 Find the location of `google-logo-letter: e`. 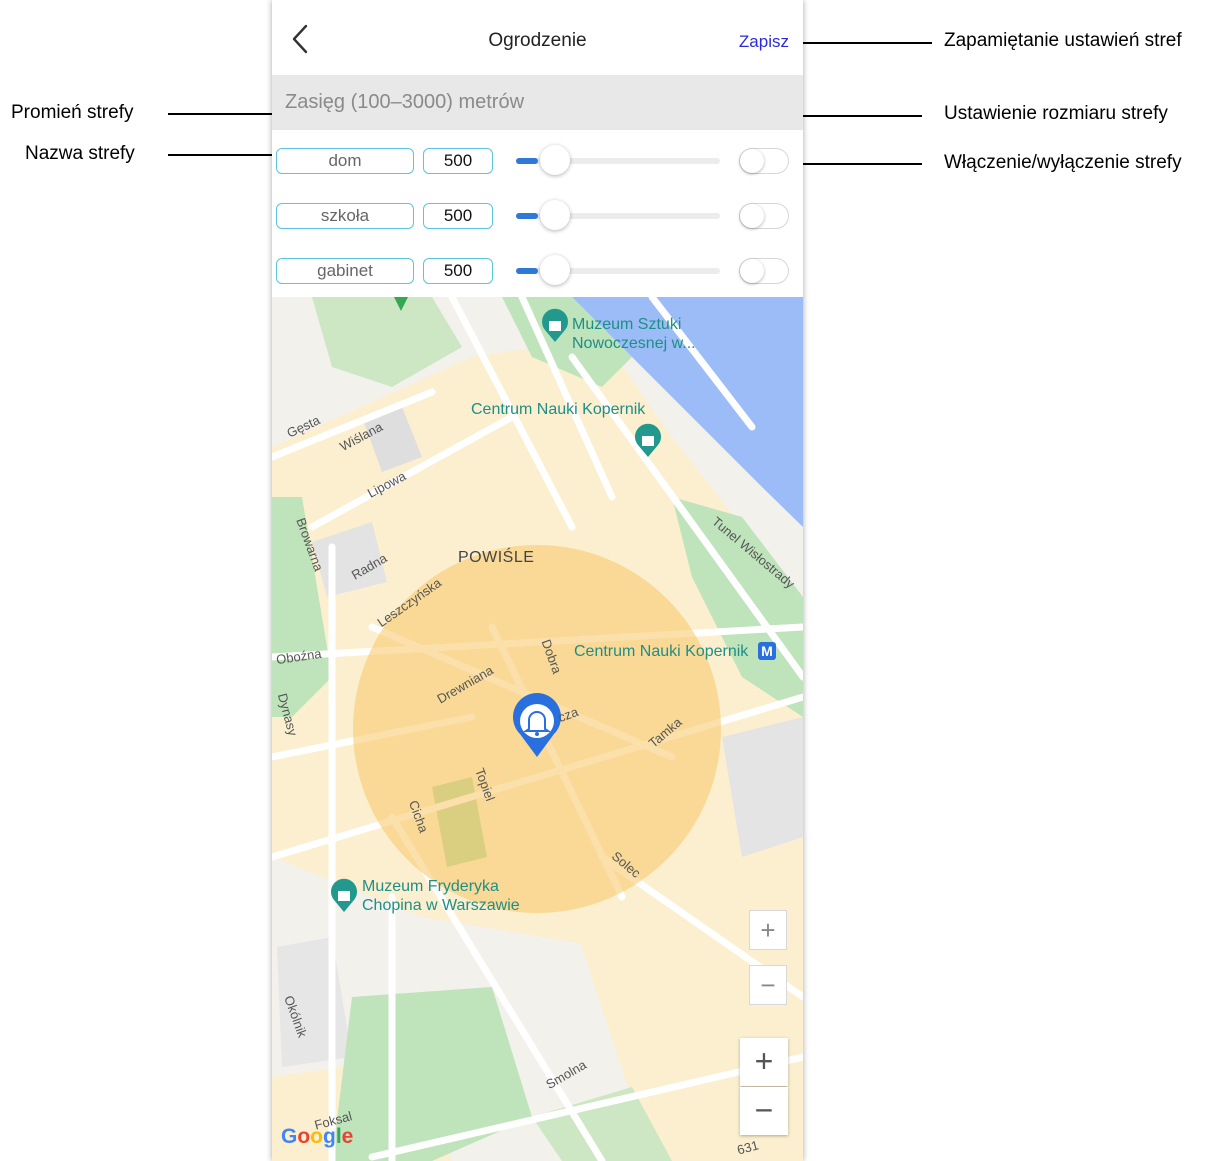

google-logo-letter: e is located at coordinates (347, 1136).